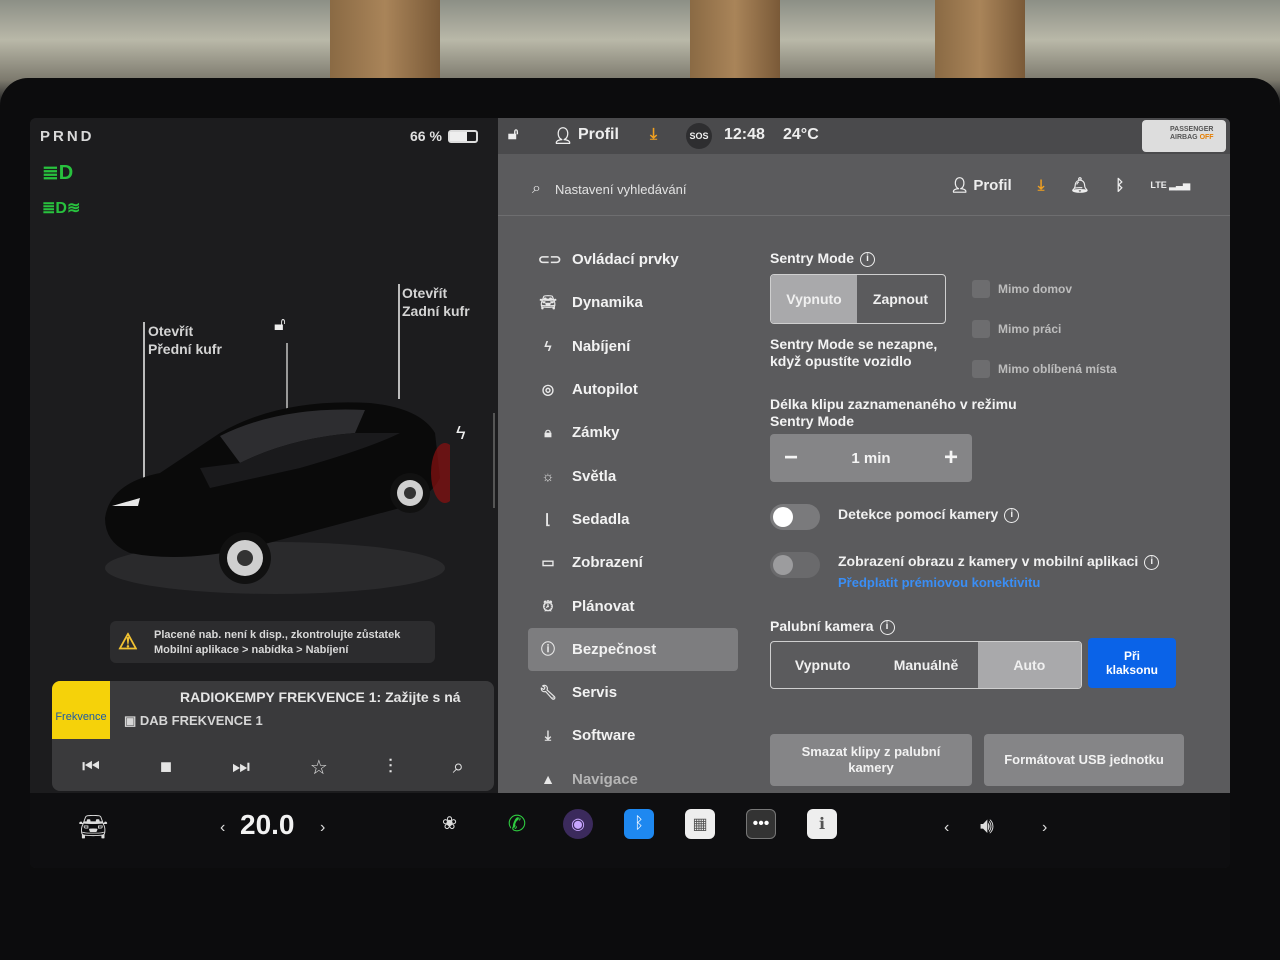 This screenshot has width=1280, height=960. I want to click on cabin-temperature: 20.0, so click(267, 825).